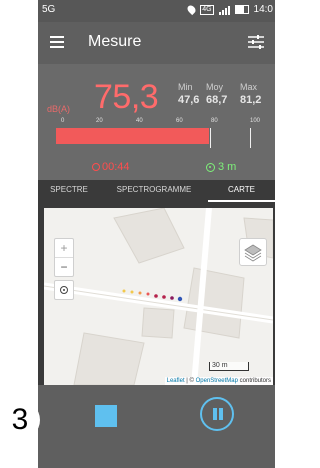 This screenshot has height=468, width=320. Describe the element at coordinates (156, 426) in the screenshot. I see `recording-controls` at that location.